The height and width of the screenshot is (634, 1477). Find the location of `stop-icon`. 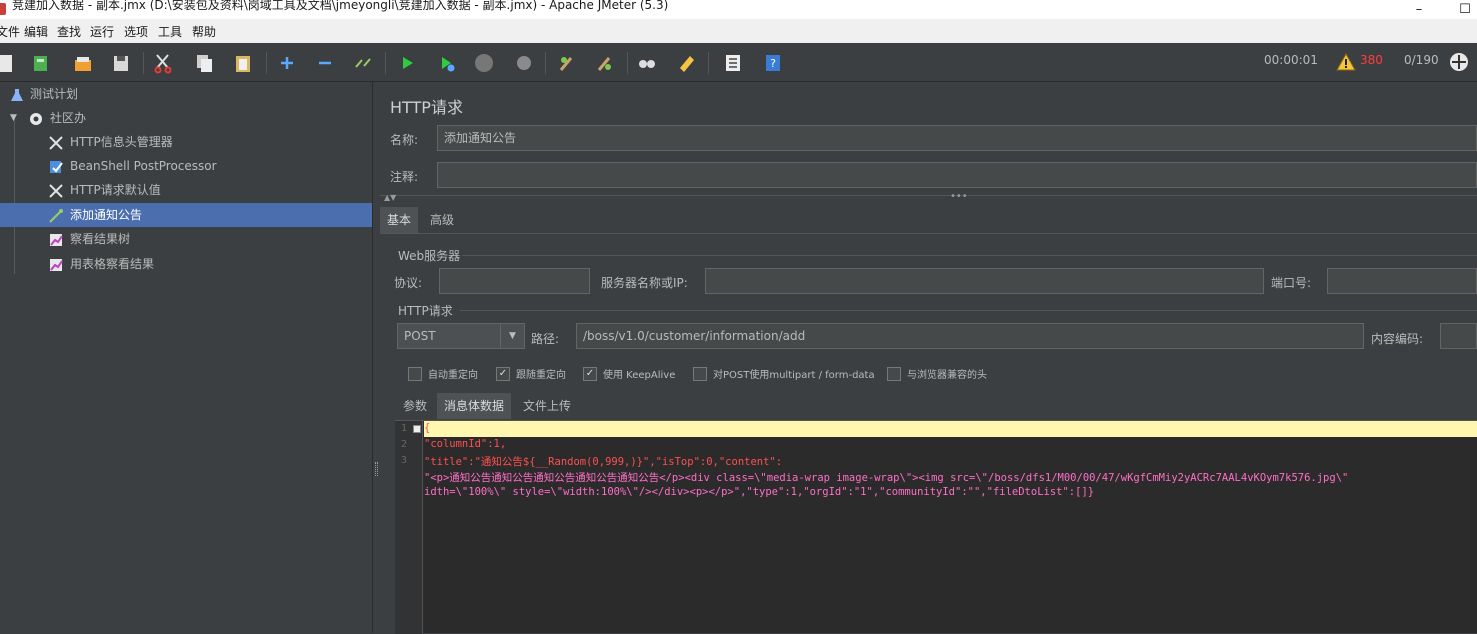

stop-icon is located at coordinates (484, 63).